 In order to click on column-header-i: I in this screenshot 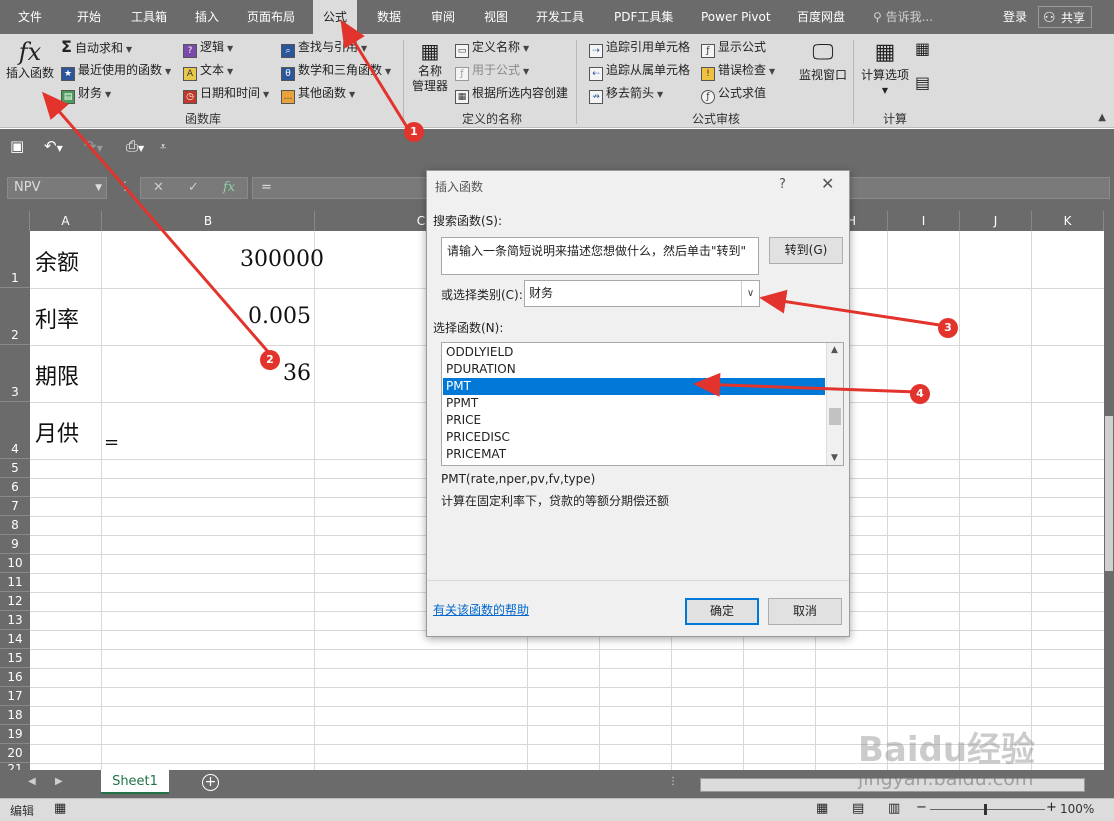, I will do `click(924, 221)`.